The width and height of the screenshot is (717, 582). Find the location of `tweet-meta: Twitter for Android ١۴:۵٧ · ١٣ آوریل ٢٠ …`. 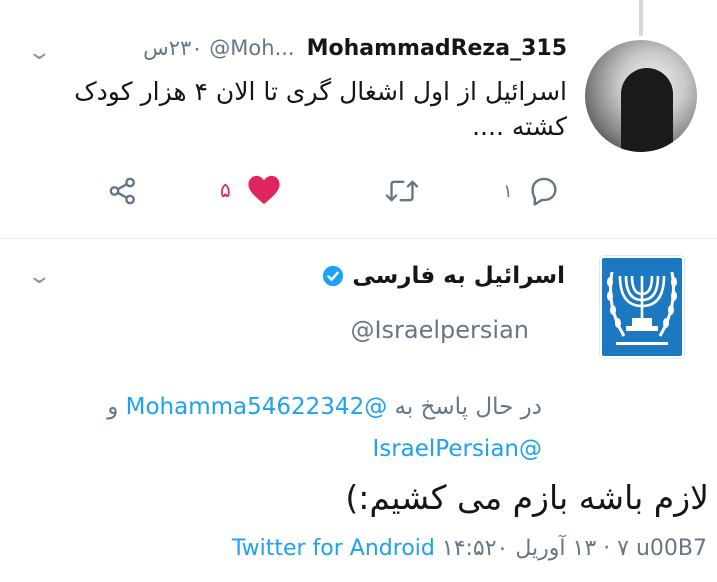

tweet-meta: Twitter for Android ١۴:۵٧ · ١٣ آوریل ٢٠ … is located at coordinates (469, 548).